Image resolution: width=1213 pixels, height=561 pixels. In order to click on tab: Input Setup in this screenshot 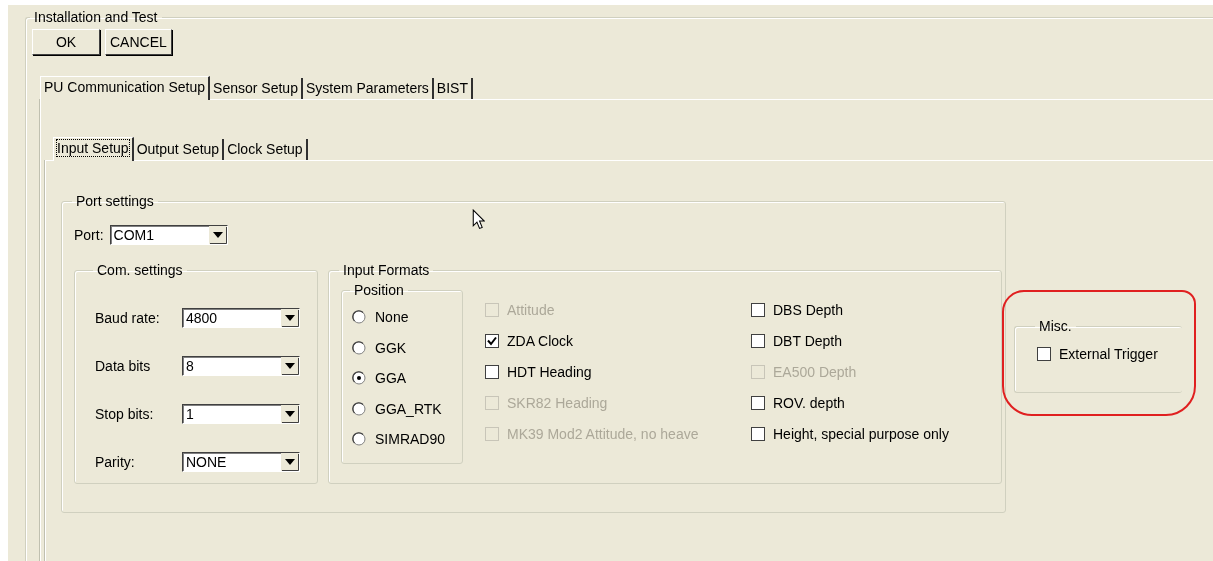, I will do `click(93, 149)`.